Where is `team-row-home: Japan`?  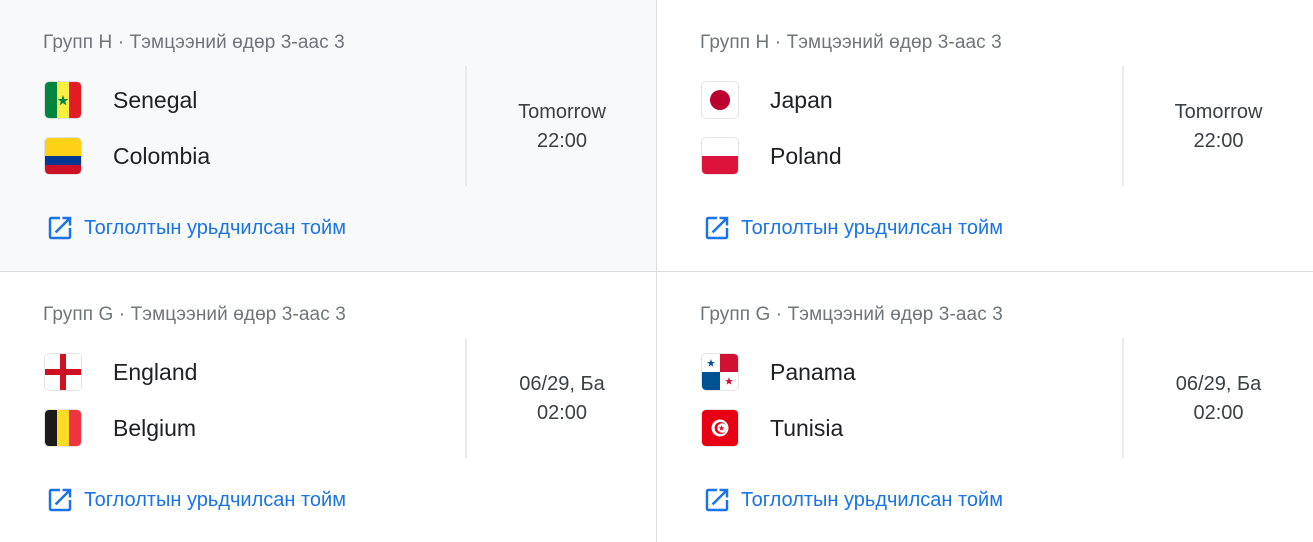
team-row-home: Japan is located at coordinates (767, 100).